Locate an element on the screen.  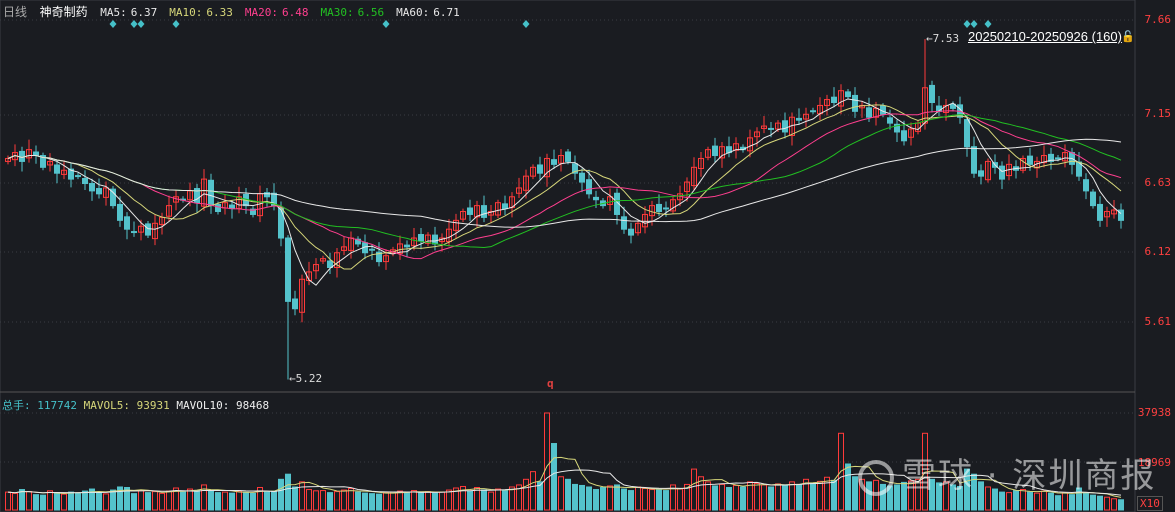
ma-legend-item: MA5: 6.37 is located at coordinates (131, 12).